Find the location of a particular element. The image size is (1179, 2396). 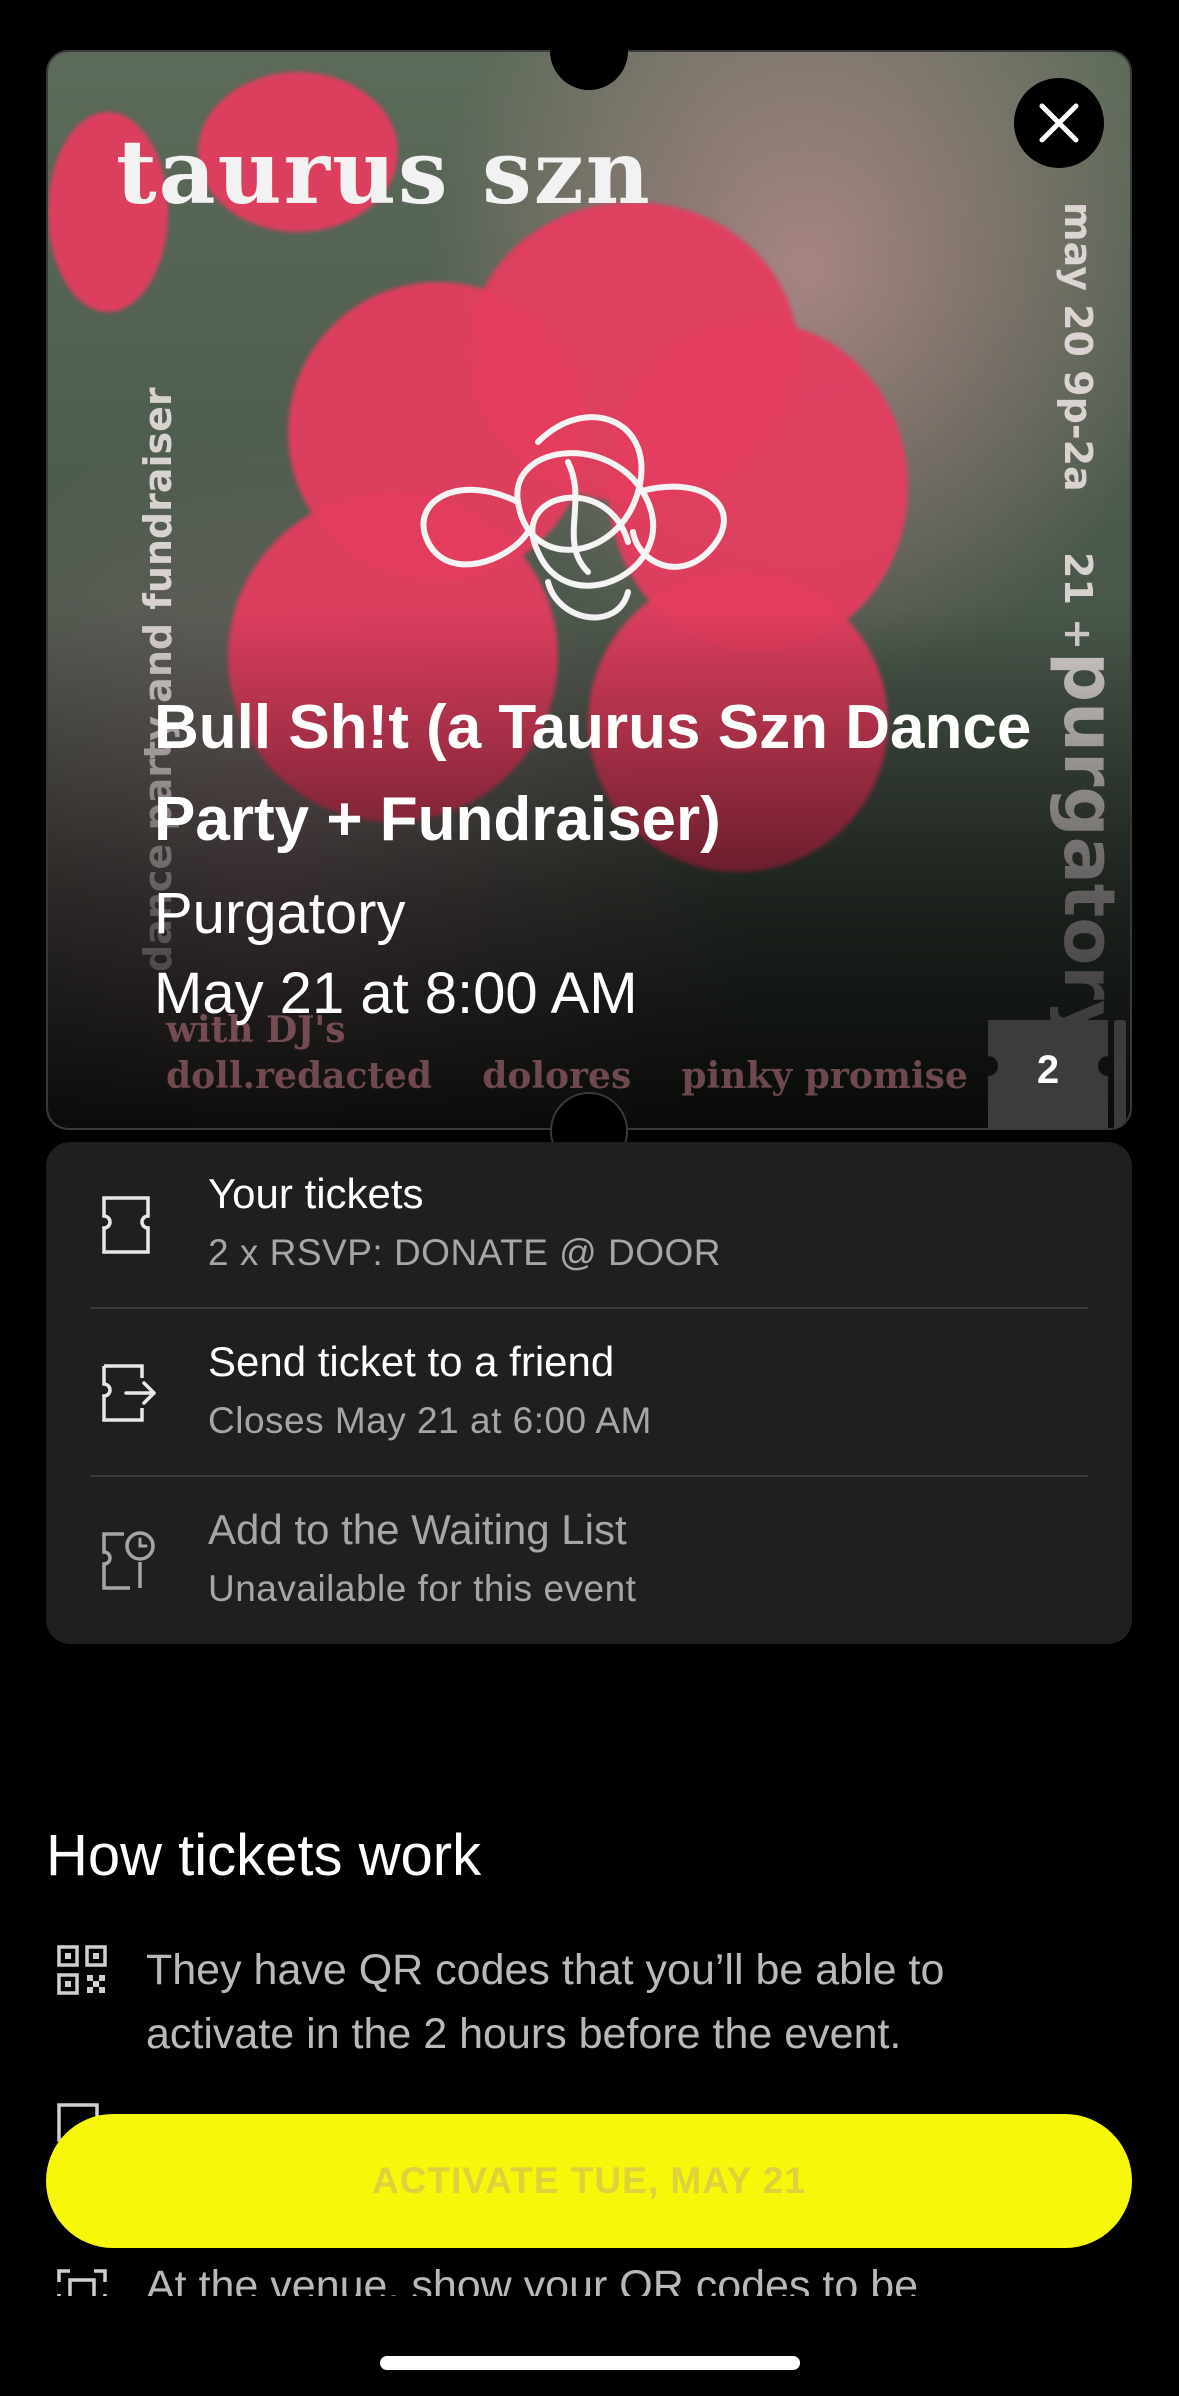

ticket-count: 2 is located at coordinates (1048, 1070).